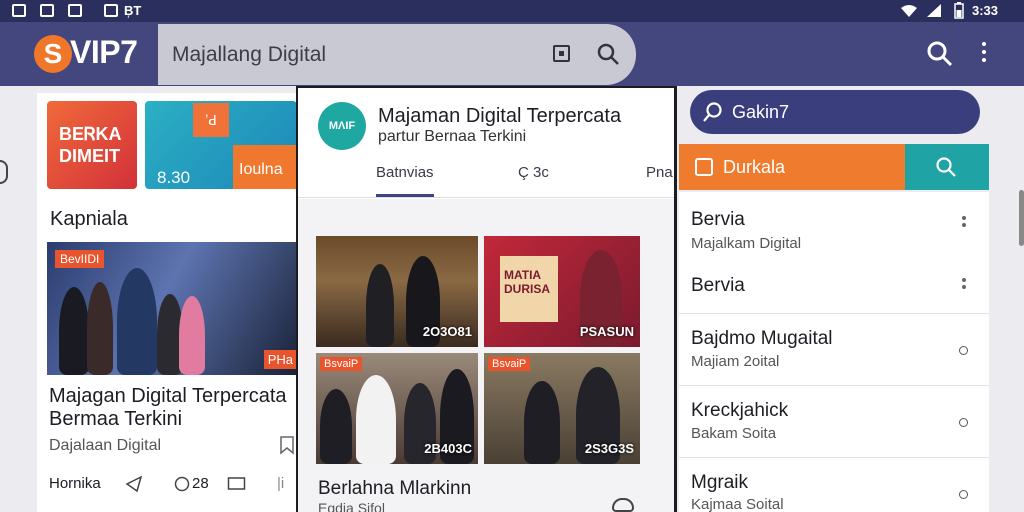 This screenshot has width=1024, height=512. What do you see at coordinates (934, 10) in the screenshot?
I see `signal-icon` at bounding box center [934, 10].